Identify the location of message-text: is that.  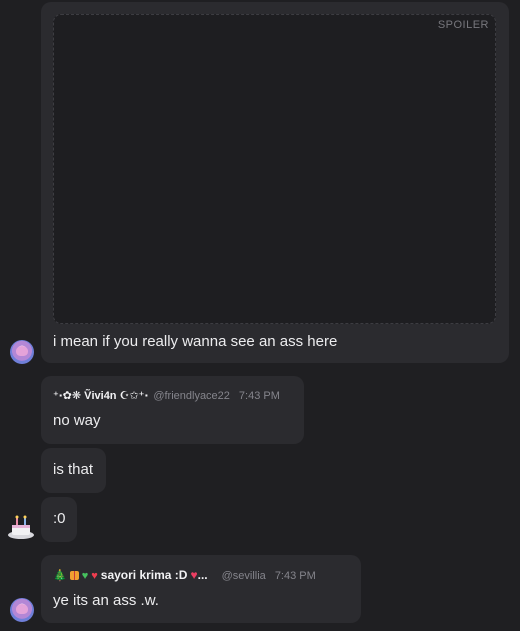
(73, 469).